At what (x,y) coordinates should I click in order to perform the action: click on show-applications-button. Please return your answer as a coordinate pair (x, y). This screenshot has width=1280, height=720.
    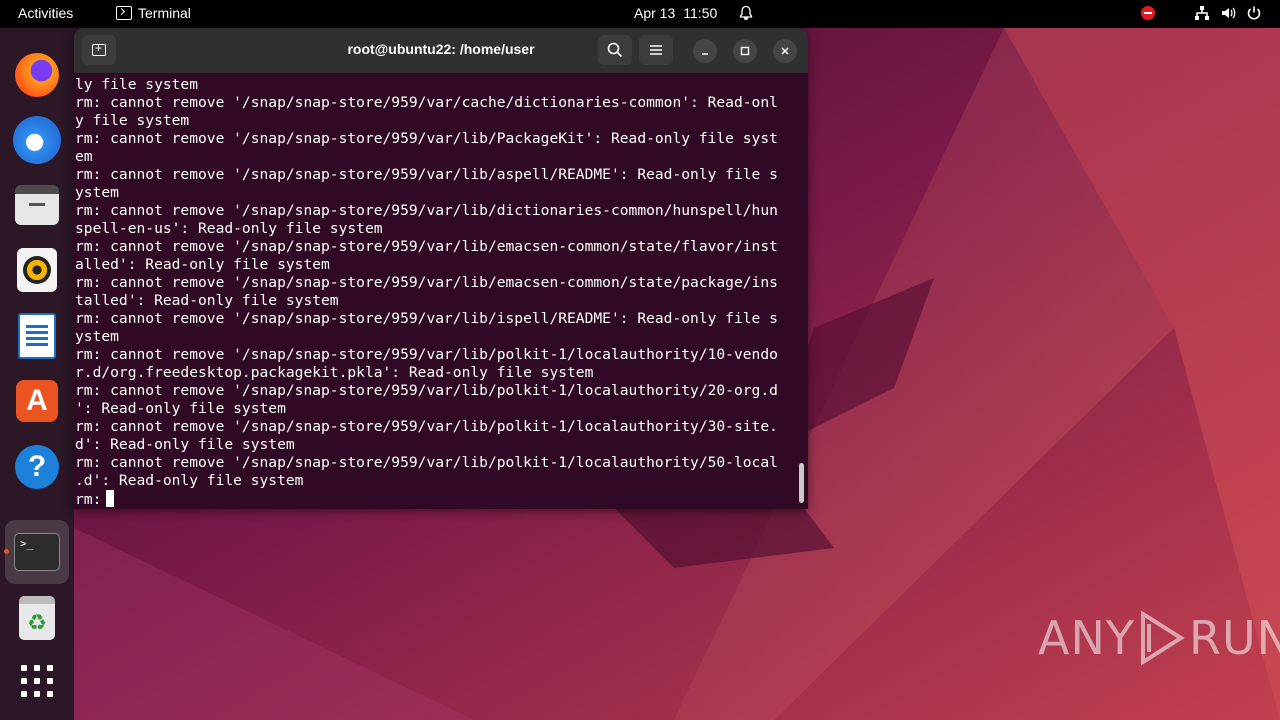
    Looking at the image, I should click on (37, 681).